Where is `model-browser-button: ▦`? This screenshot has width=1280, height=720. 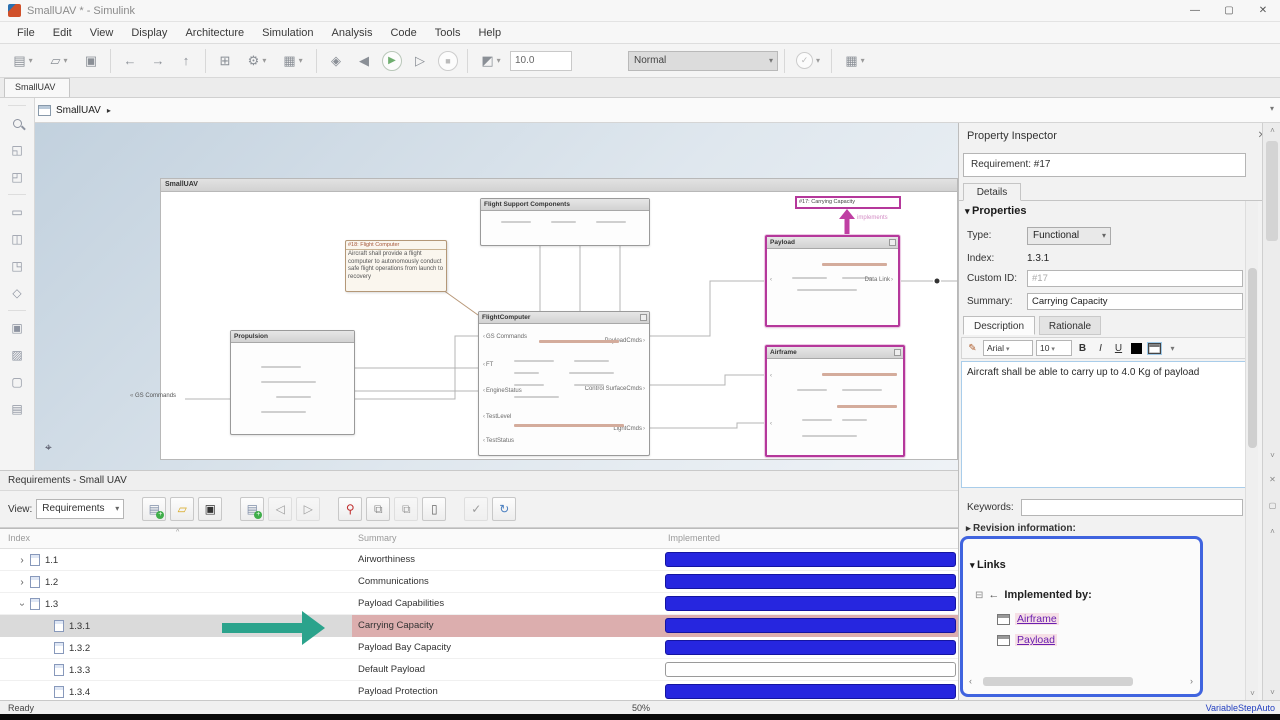 model-browser-button: ▦ is located at coordinates (293, 61).